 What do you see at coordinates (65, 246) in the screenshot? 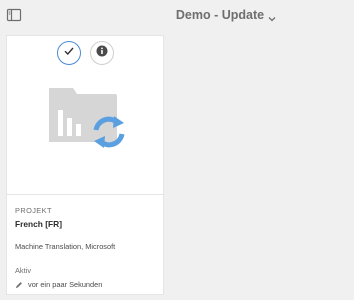
I see `card-description: Machine Translation, Microsoft` at bounding box center [65, 246].